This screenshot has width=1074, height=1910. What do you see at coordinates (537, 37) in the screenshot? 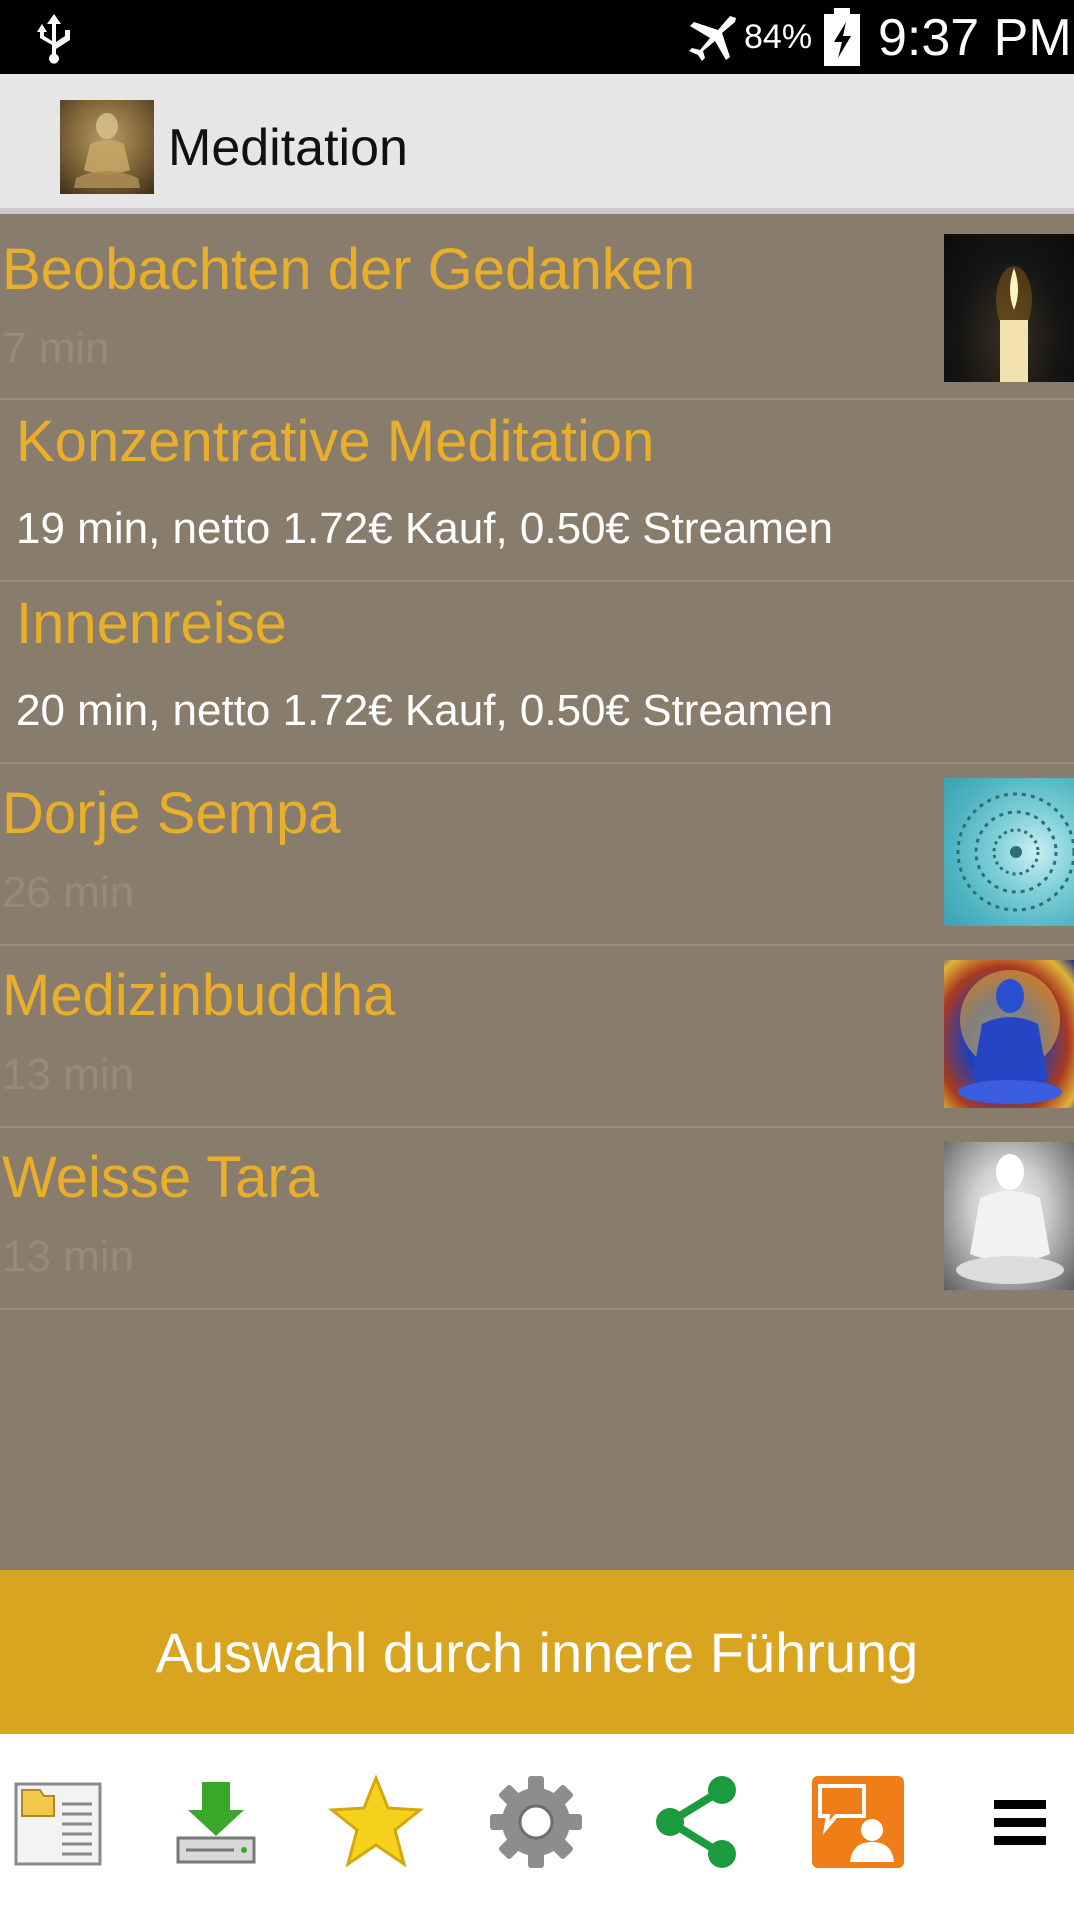
I see `status-bar: 84% 9:37 PM` at bounding box center [537, 37].